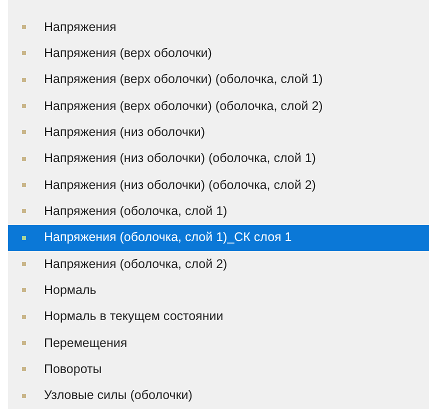  I want to click on list-item: Напряжения (верх оболочки) (оболочка, слой 1), so click(218, 79).